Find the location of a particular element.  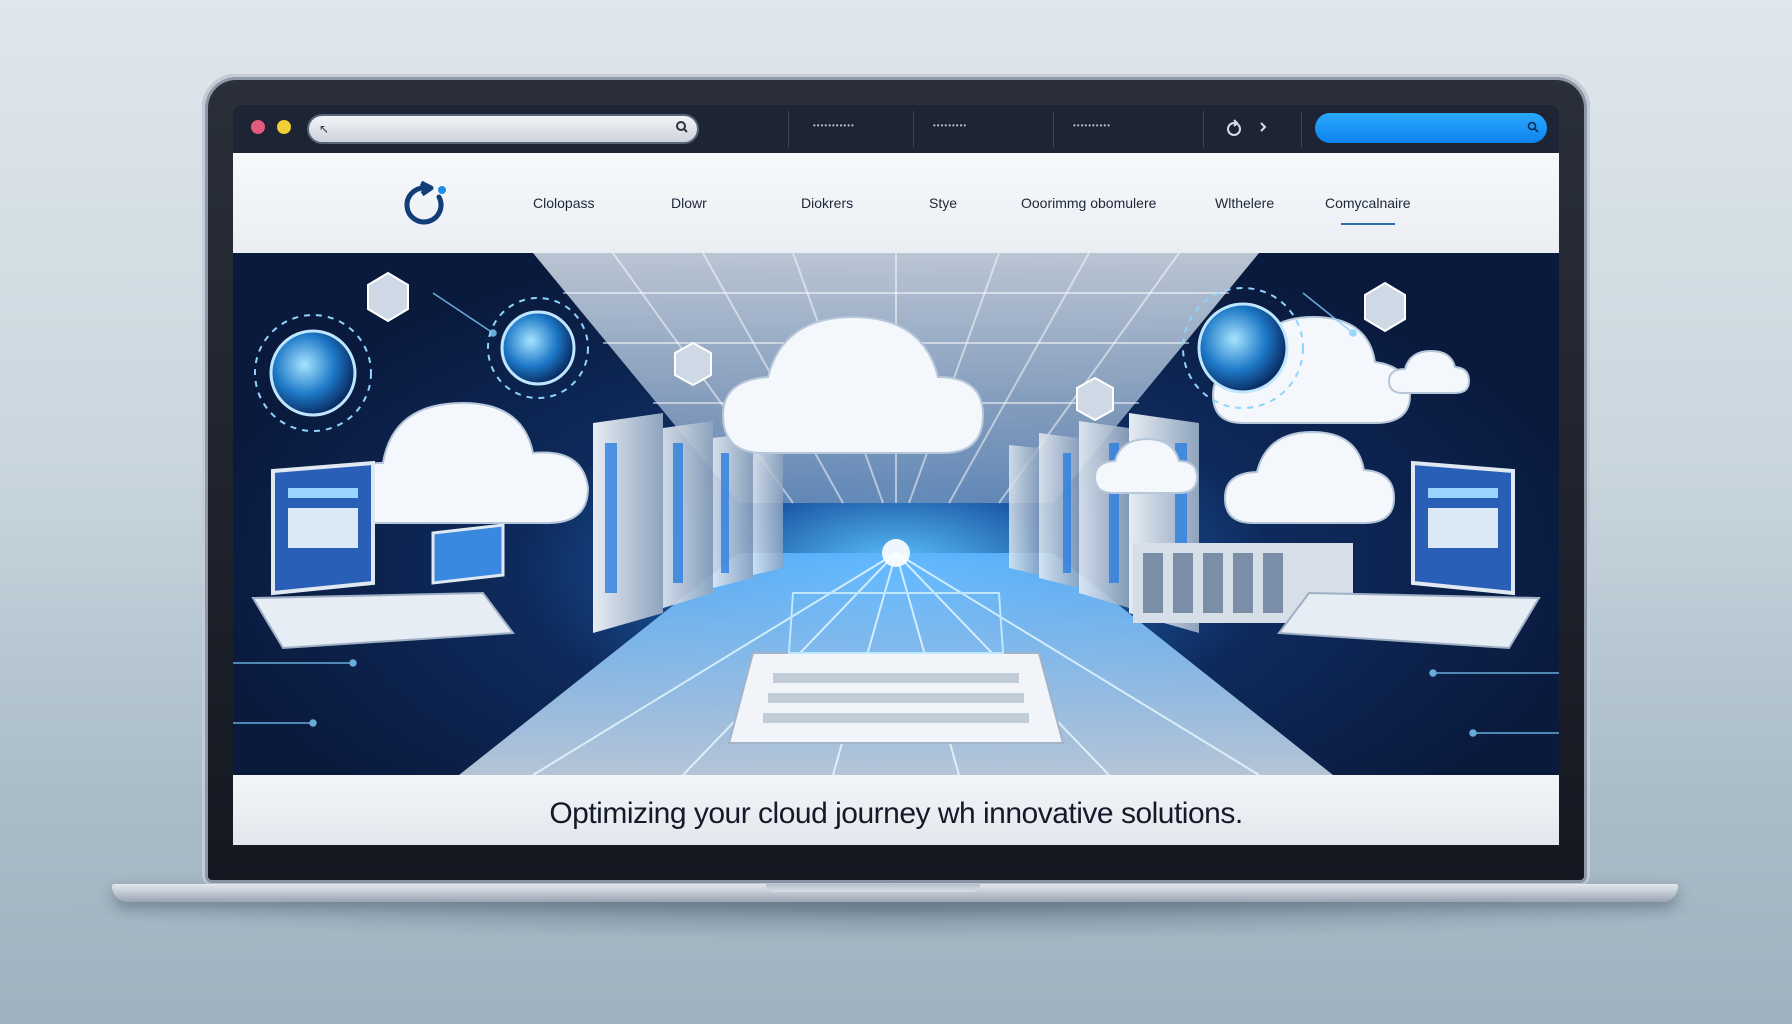

settings-icon is located at coordinates (1264, 128).